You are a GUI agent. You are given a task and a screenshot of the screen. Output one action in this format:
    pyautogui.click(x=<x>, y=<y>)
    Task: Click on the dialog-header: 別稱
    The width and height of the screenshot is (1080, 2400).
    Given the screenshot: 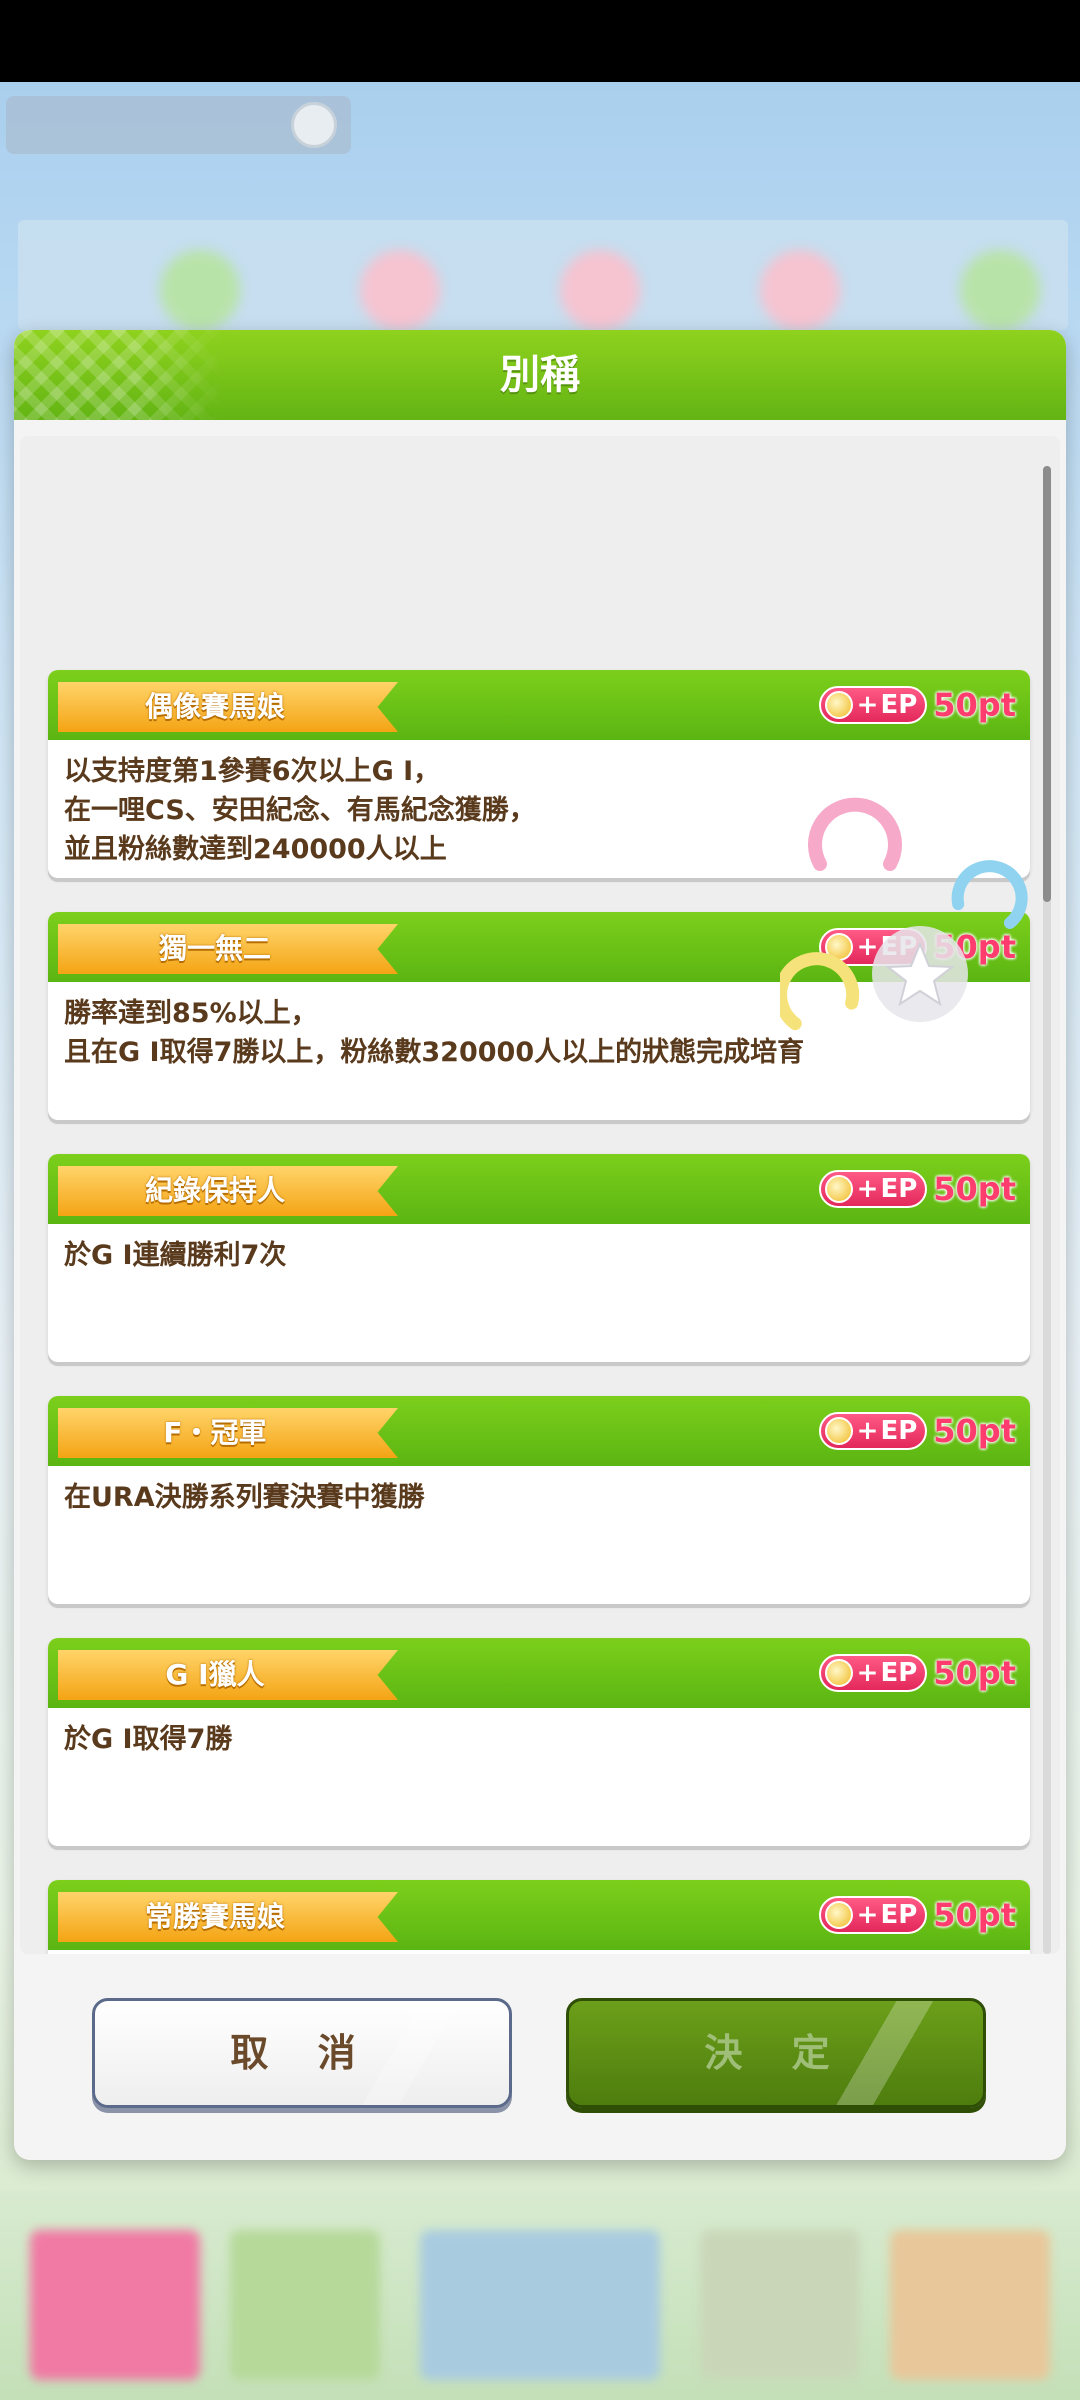 What is the action you would take?
    pyautogui.click(x=540, y=375)
    